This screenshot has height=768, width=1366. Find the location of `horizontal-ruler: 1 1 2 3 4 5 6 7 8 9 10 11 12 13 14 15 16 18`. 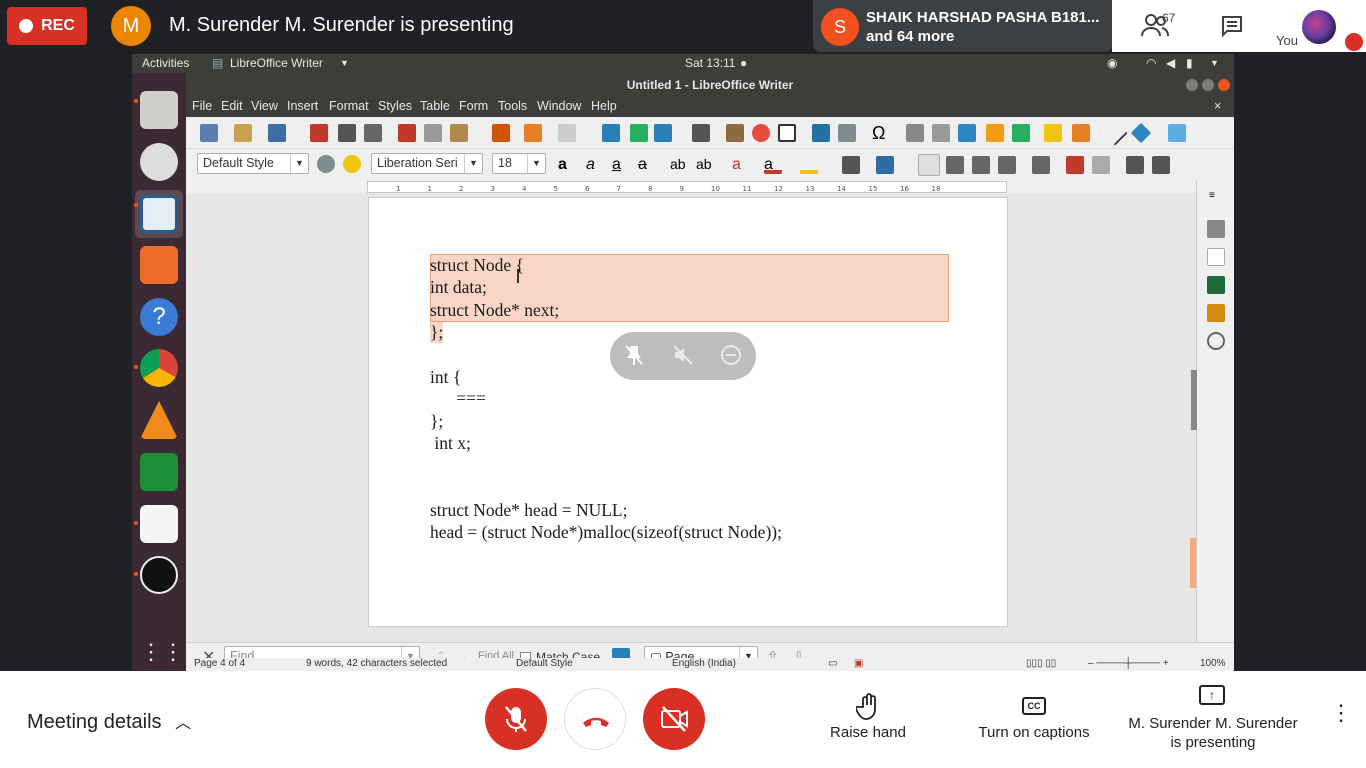

horizontal-ruler: 1 1 2 3 4 5 6 7 8 9 10 11 12 13 14 15 16 18 is located at coordinates (687, 187).